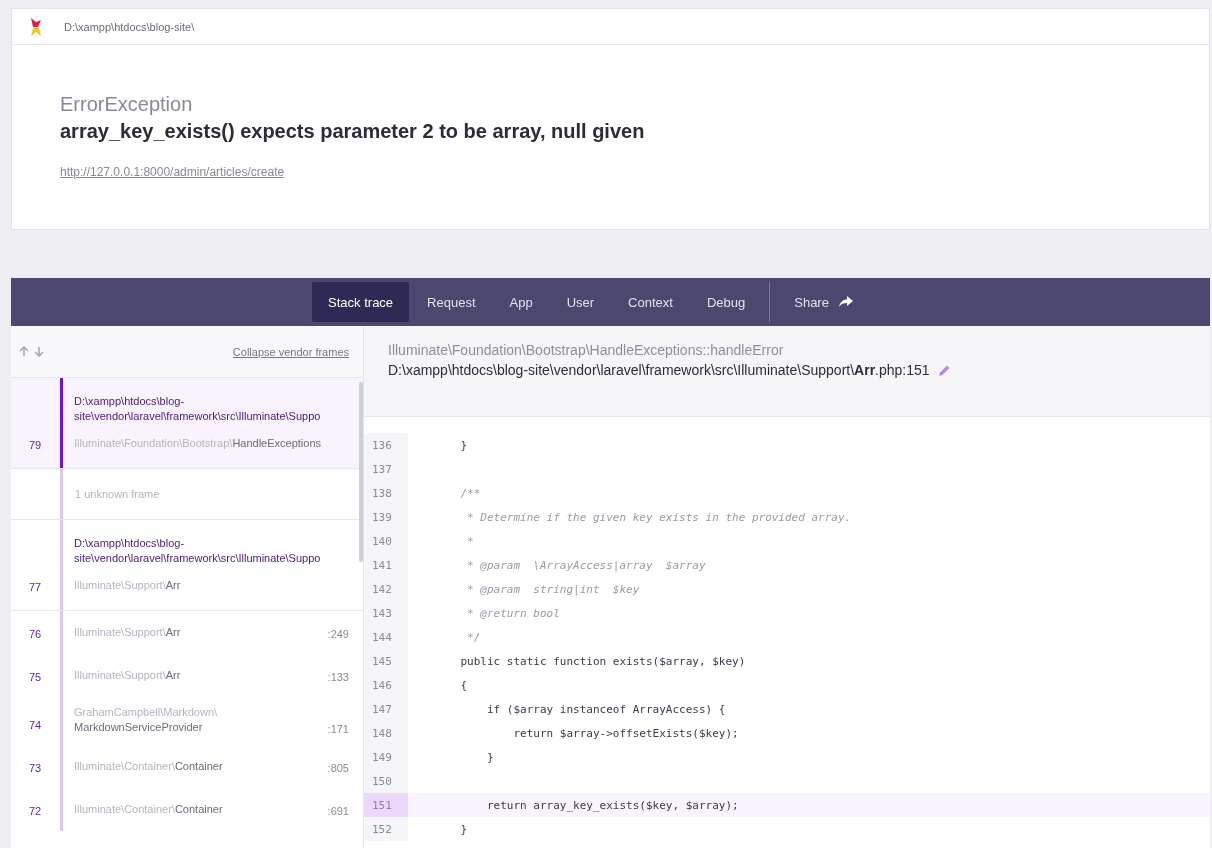  I want to click on tab: App, so click(521, 302).